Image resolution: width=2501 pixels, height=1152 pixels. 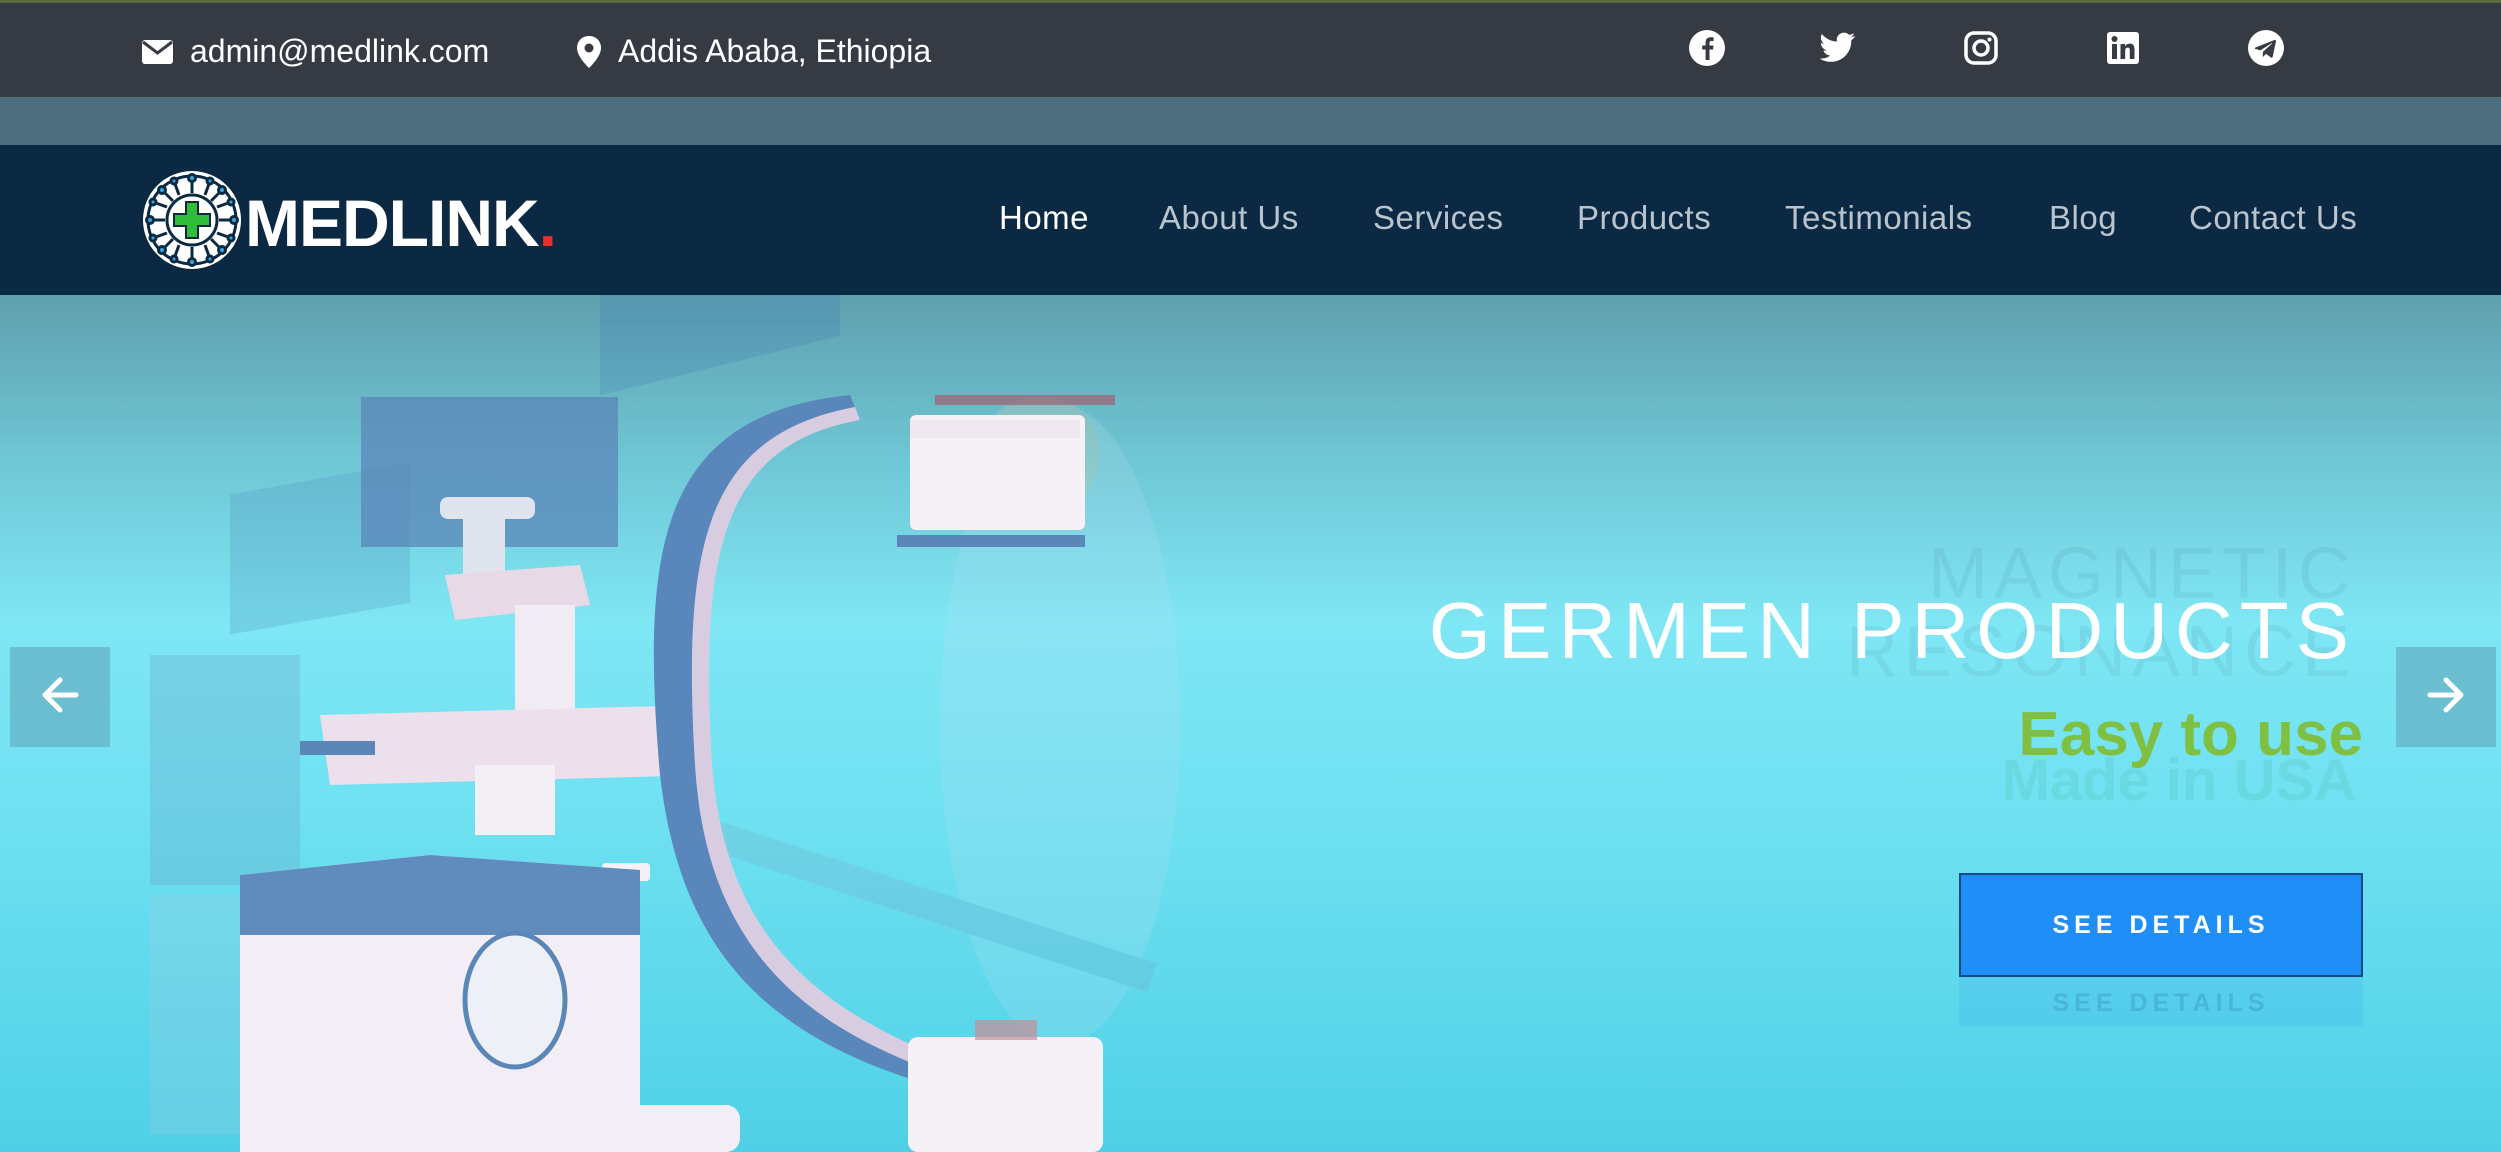 What do you see at coordinates (1879, 218) in the screenshot?
I see `nav-testimonials: Testimonials` at bounding box center [1879, 218].